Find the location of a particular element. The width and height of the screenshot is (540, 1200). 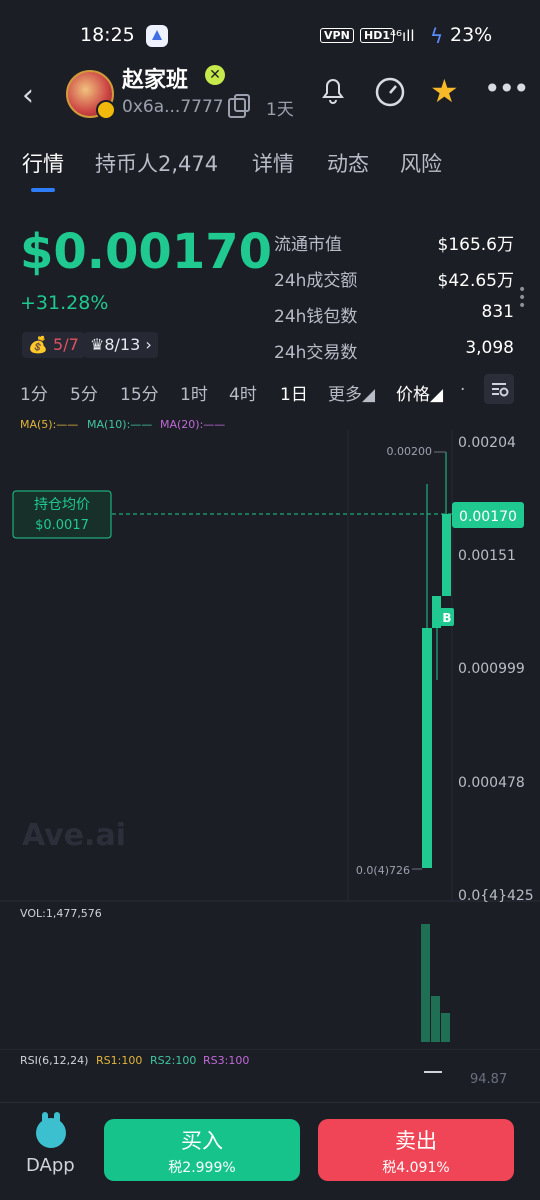

main-tabs: 行情 持币人2,474 详情 动态 风险 is located at coordinates (270, 173).